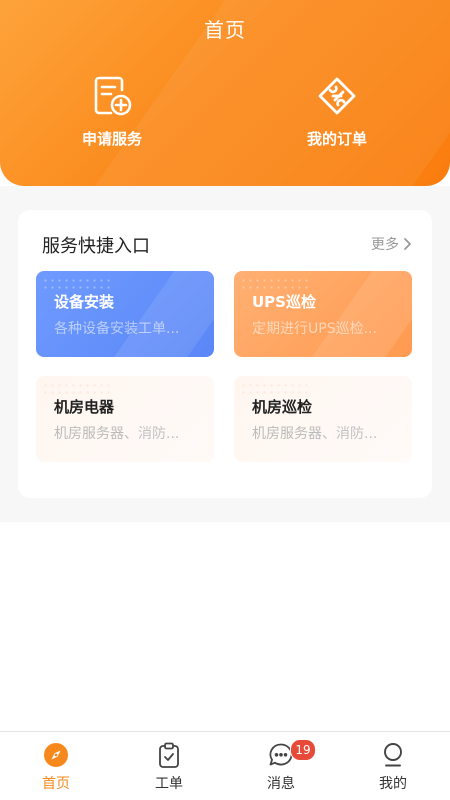  I want to click on tab-label: 我的, so click(393, 784).